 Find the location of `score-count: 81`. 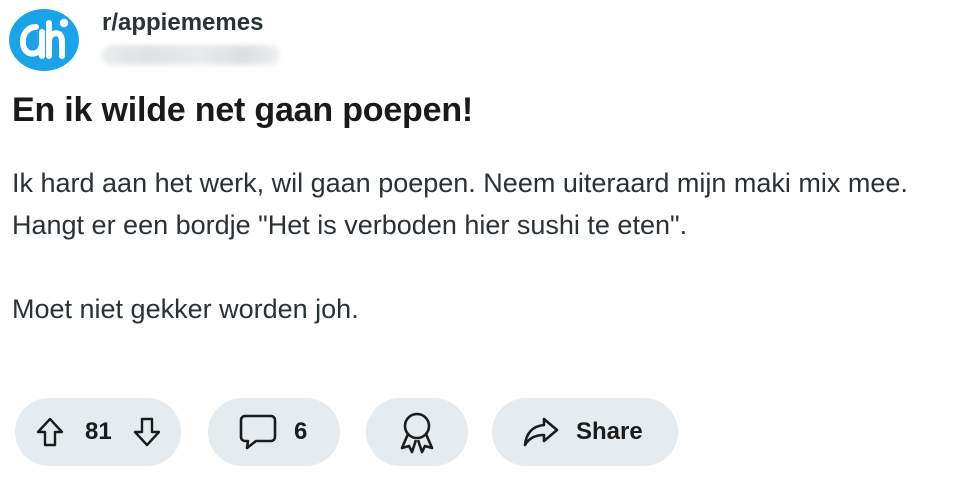

score-count: 81 is located at coordinates (98, 431).